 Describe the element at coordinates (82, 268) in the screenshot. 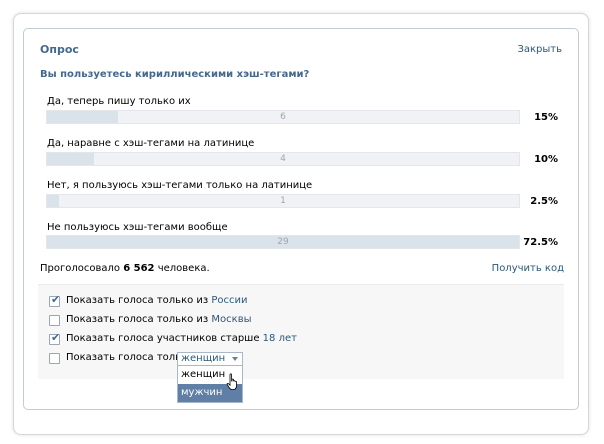

I see `voted-prefix: Проголосовало` at that location.